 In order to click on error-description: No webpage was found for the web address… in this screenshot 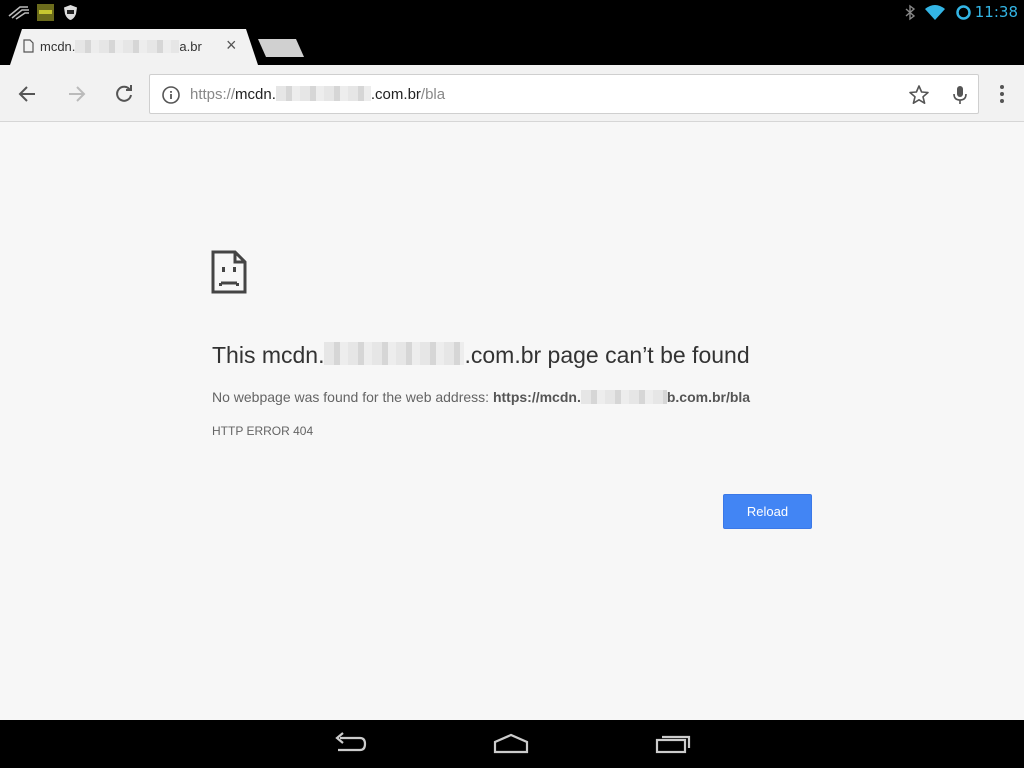, I will do `click(481, 397)`.